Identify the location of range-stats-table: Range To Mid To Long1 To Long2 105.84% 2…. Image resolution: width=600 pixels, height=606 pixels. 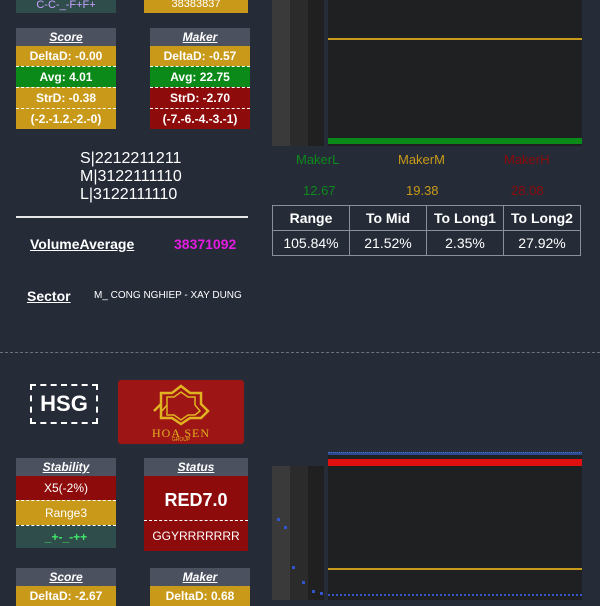
(426, 230).